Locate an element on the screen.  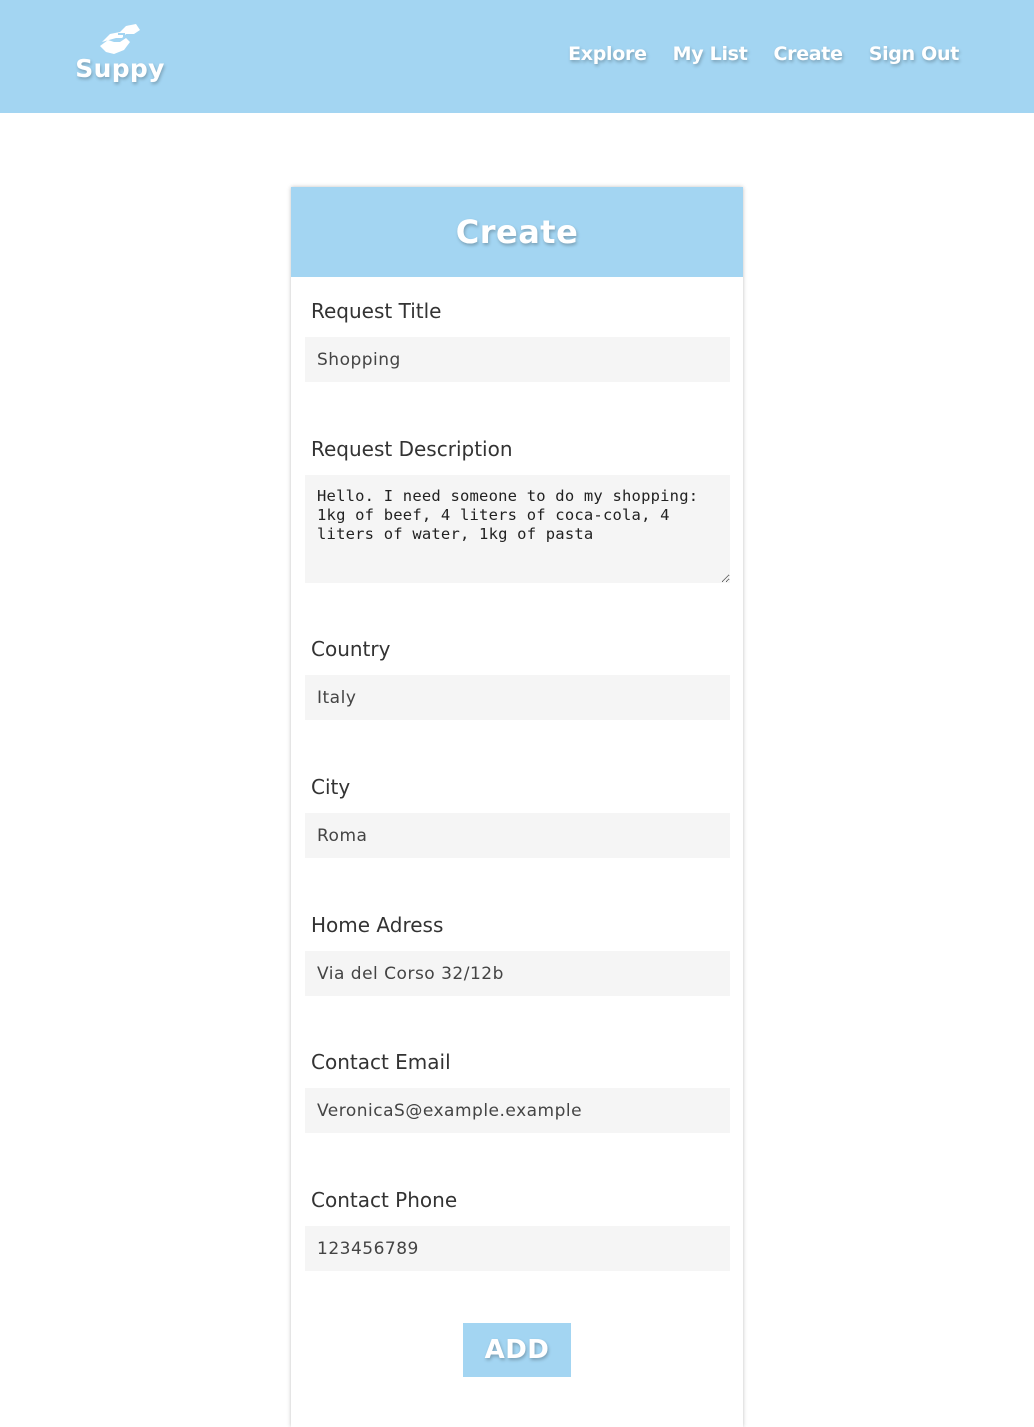
nav-explore: Explore is located at coordinates (607, 54).